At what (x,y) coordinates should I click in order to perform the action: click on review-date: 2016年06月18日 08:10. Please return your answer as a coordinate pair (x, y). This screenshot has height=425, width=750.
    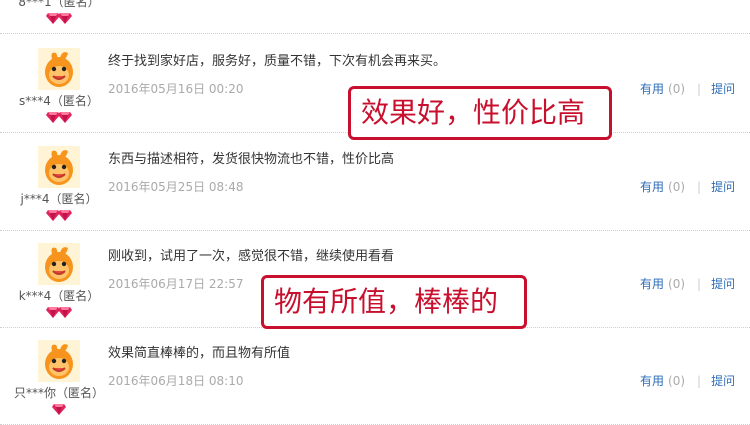
    Looking at the image, I should click on (176, 381).